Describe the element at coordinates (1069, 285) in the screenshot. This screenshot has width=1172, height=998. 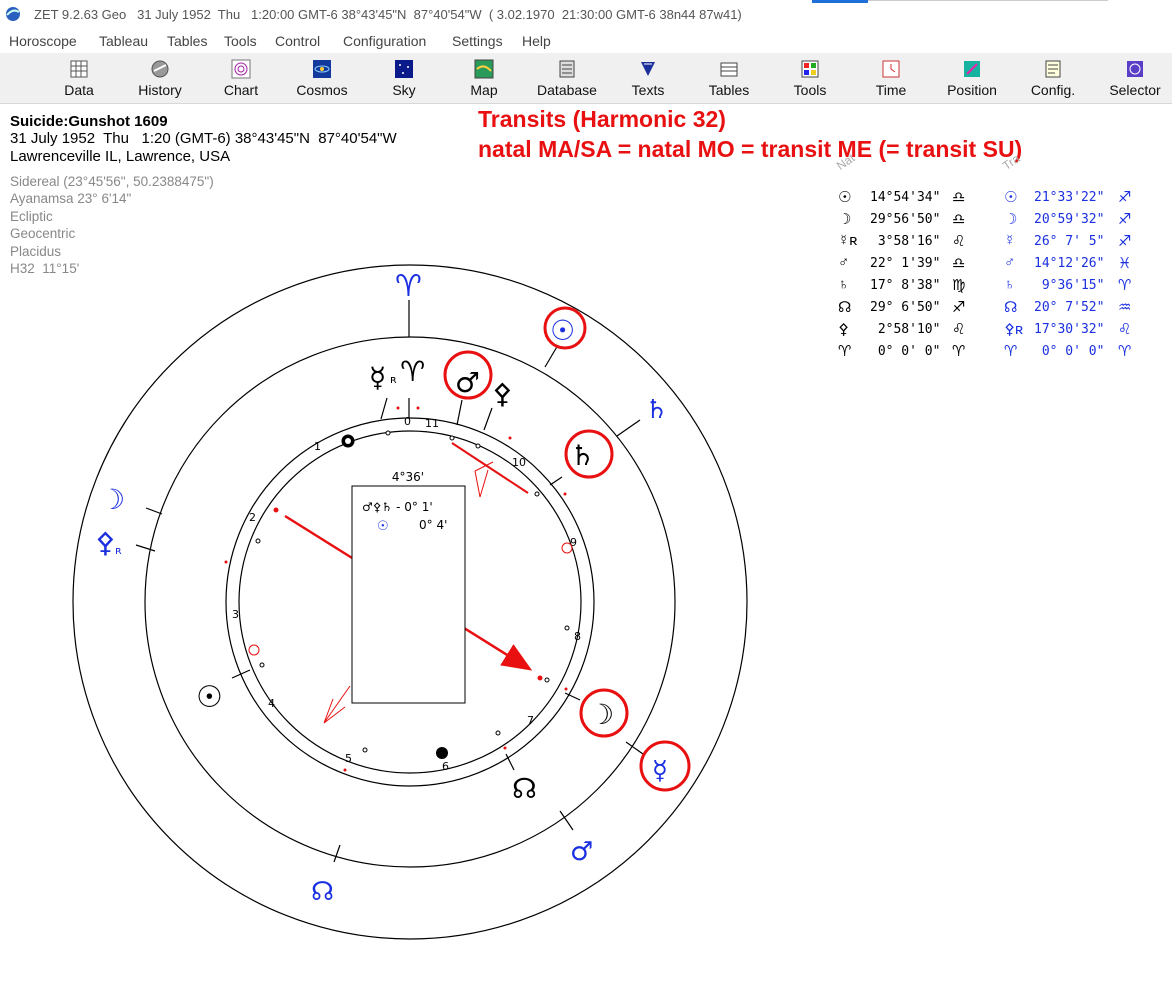
I see `transit-saturn-value: 9°36'15"` at that location.